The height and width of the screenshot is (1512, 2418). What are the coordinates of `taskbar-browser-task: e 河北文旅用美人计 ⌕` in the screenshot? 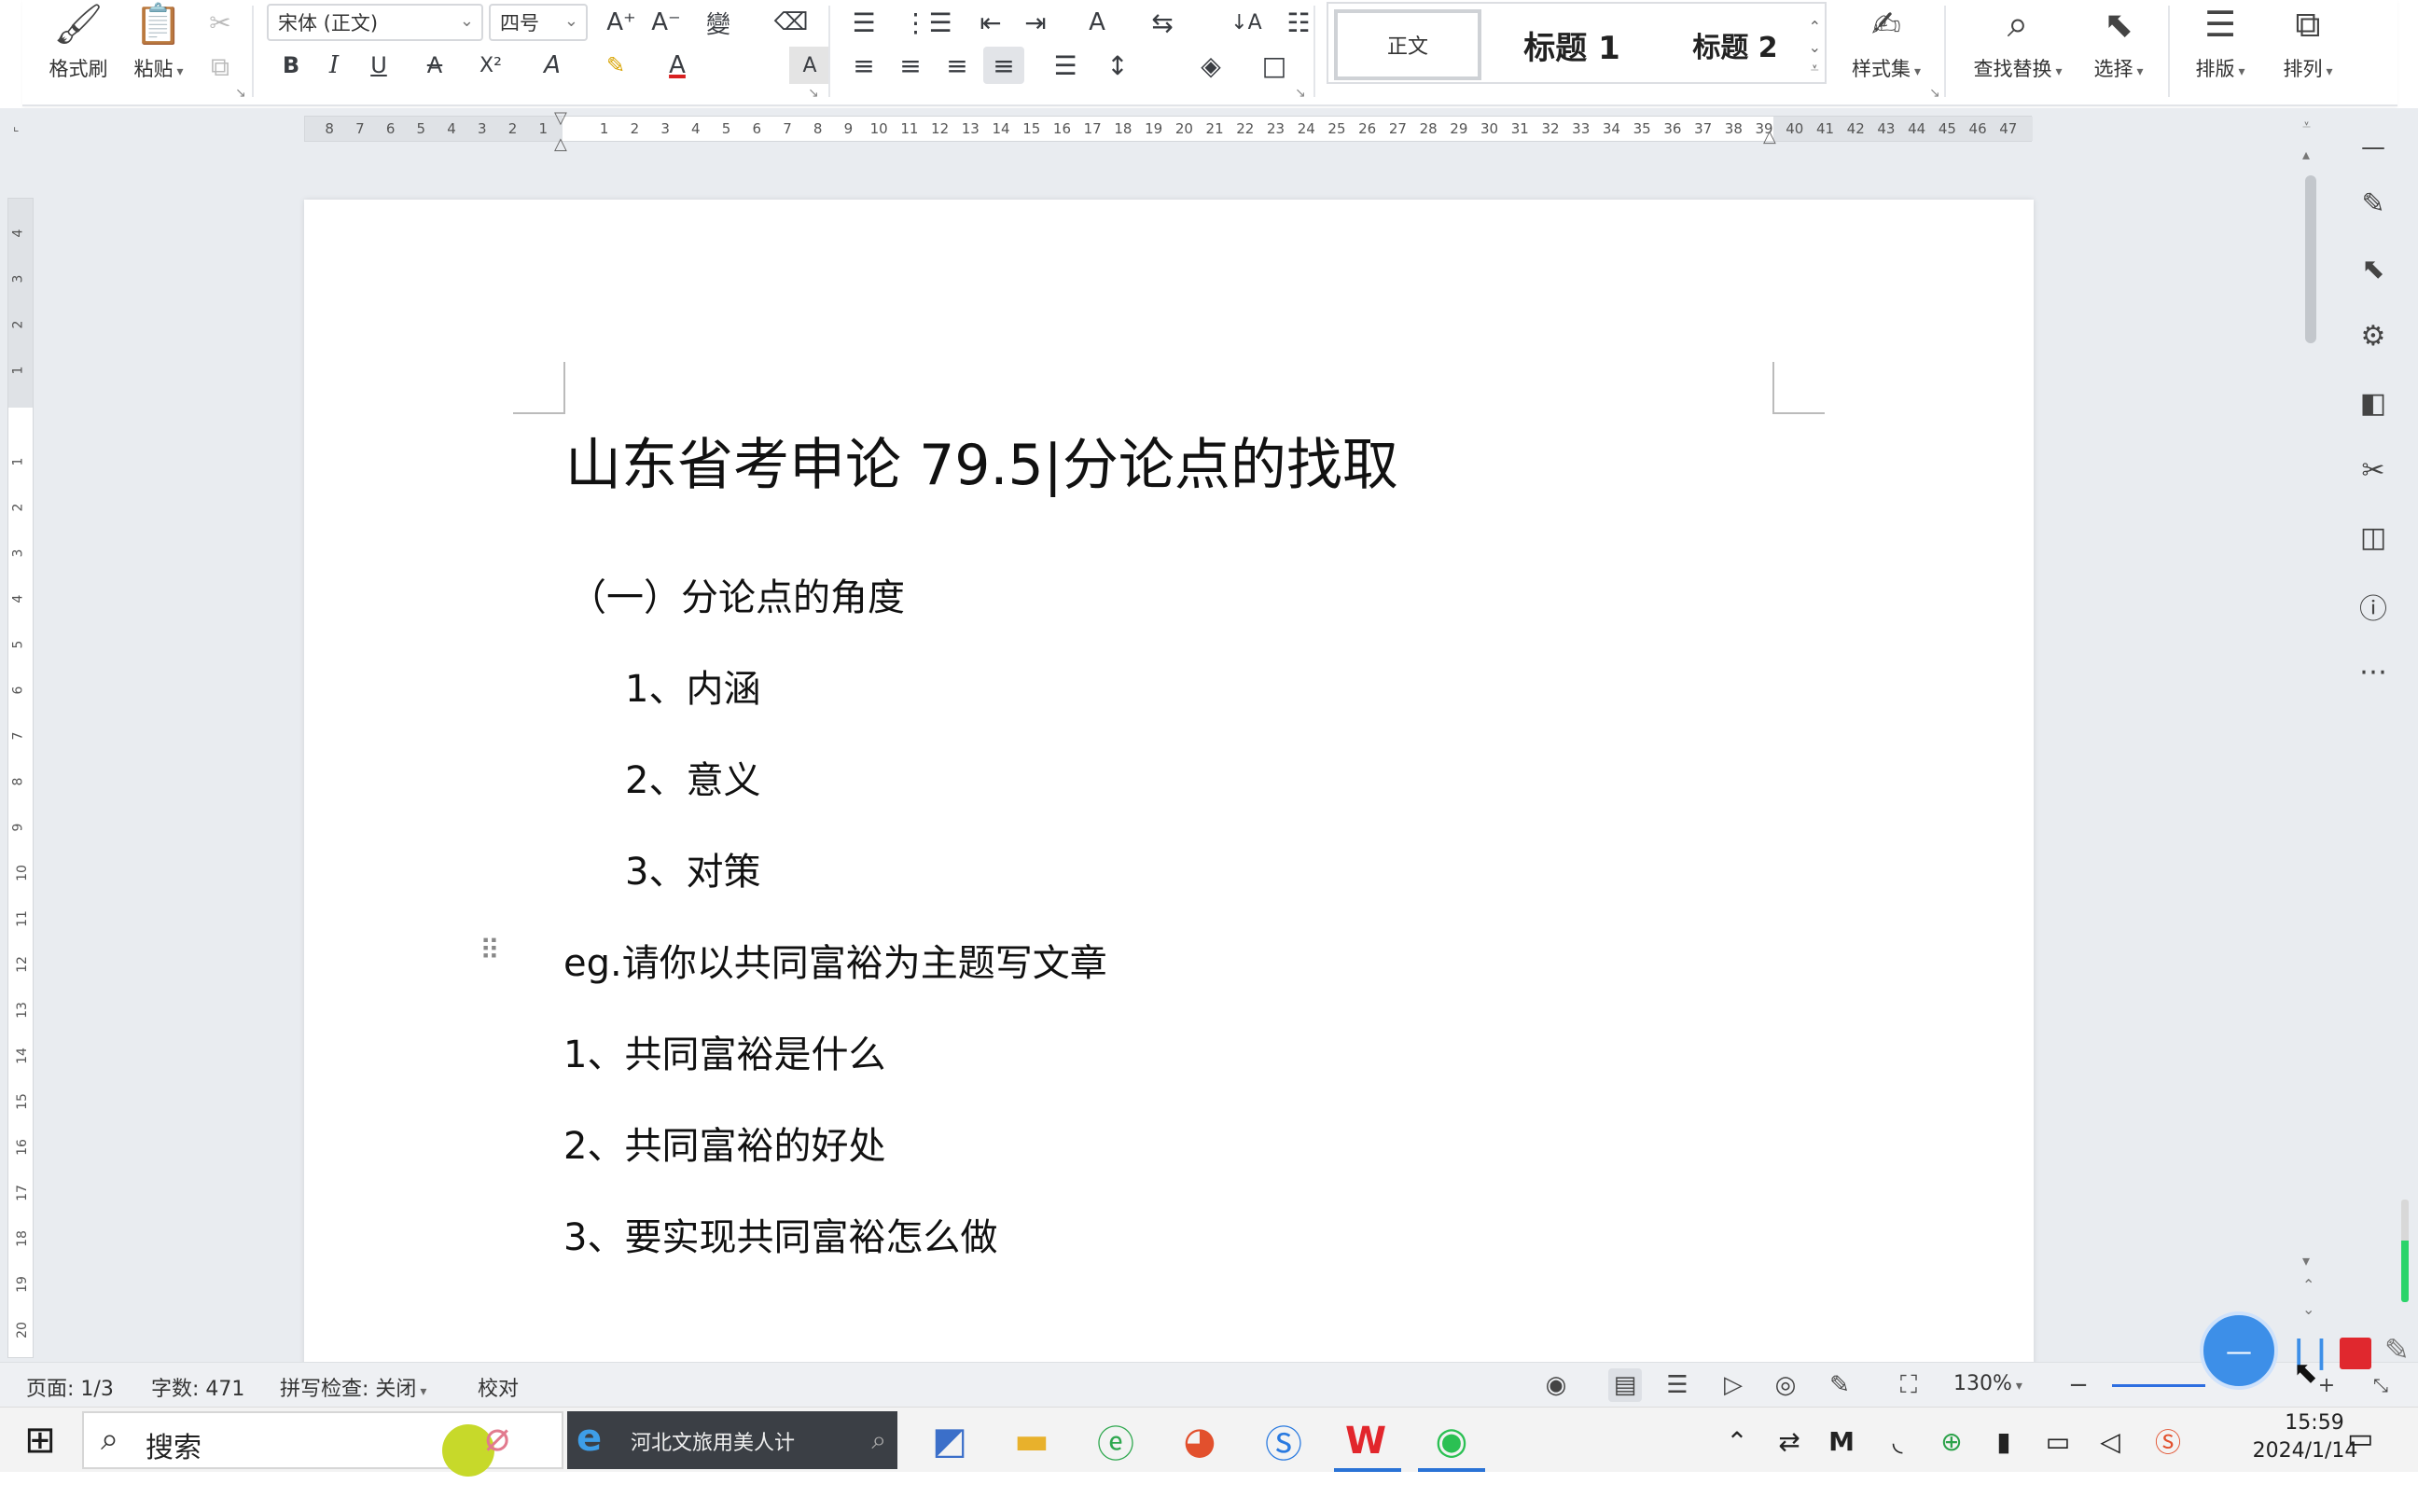 It's located at (732, 1440).